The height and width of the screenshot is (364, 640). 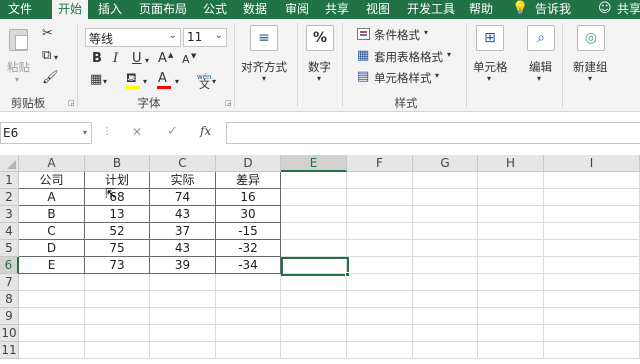 What do you see at coordinates (20, 9) in the screenshot?
I see `tab-file: 文件` at bounding box center [20, 9].